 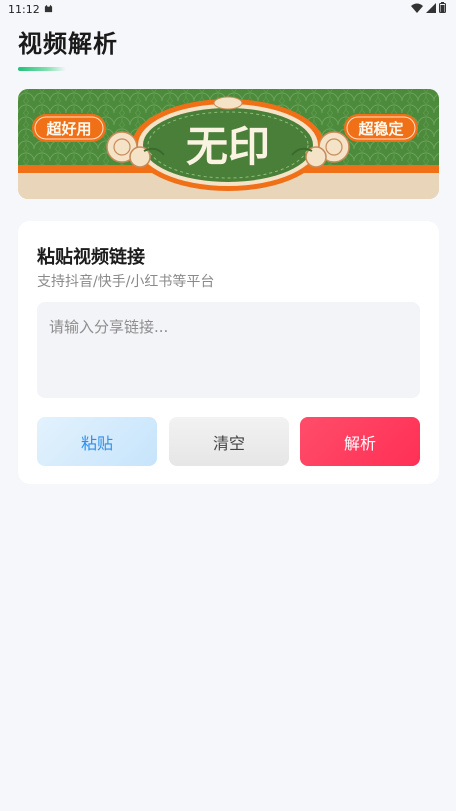 I want to click on card-title: 粘贴视频链接, so click(x=91, y=257).